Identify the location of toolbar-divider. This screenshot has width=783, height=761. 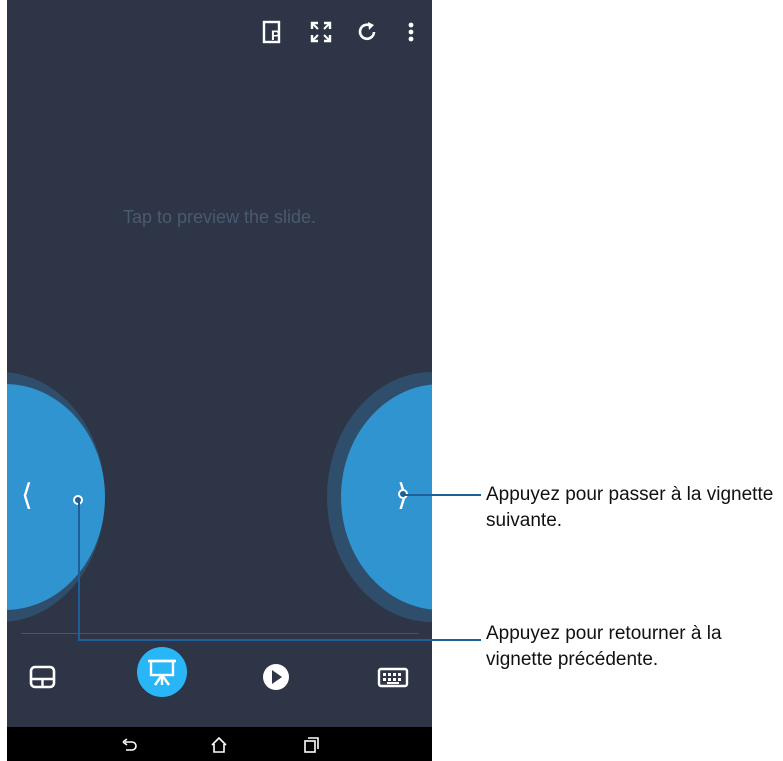
(219, 633).